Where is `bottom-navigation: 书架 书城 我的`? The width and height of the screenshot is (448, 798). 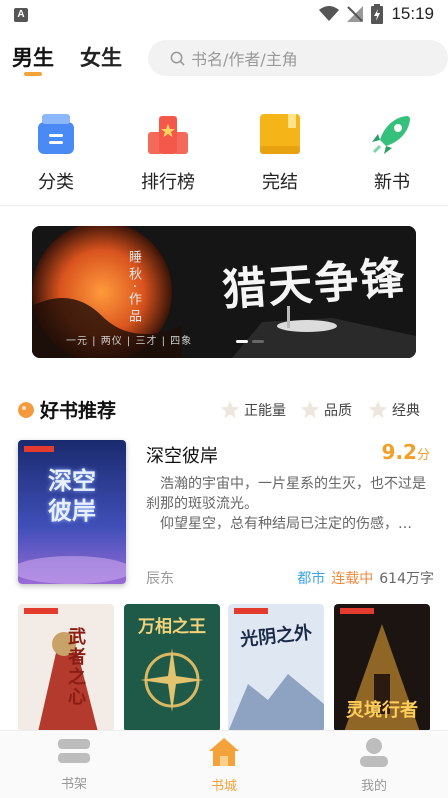
bottom-navigation: 书架 书城 我的 is located at coordinates (224, 764).